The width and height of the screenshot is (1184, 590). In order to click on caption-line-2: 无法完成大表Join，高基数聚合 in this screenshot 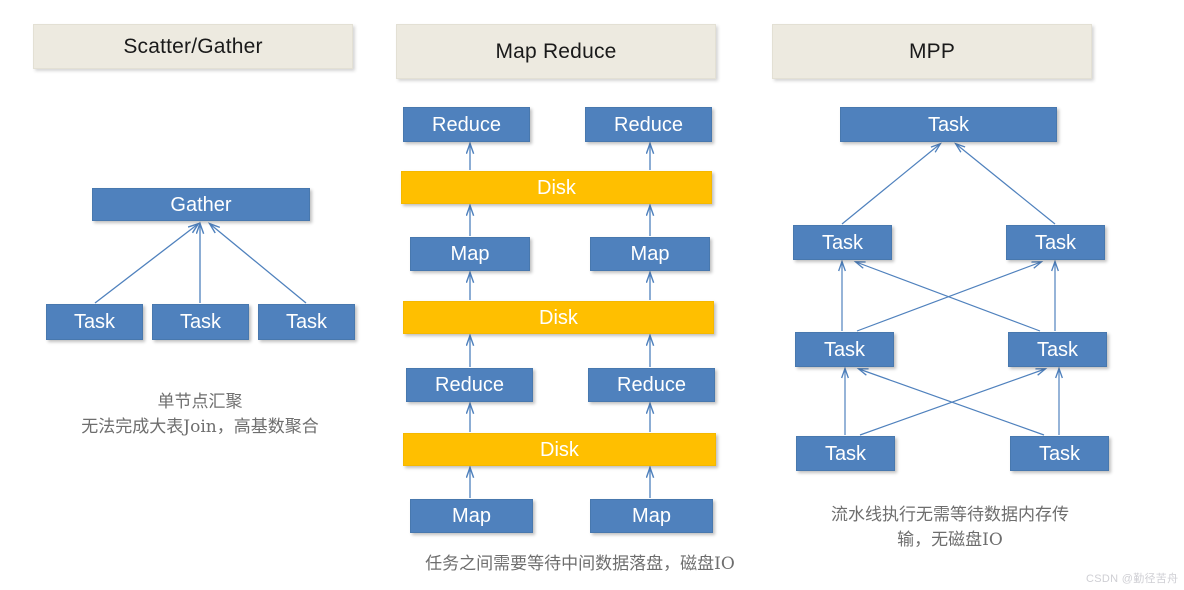, I will do `click(200, 426)`.